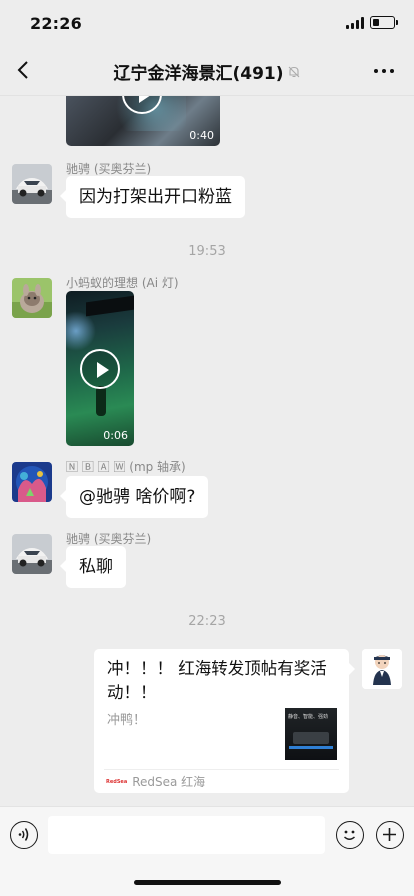 The width and height of the screenshot is (414, 896). I want to click on sender-name: 小蚂蚁的理想 (Ai 灯), so click(122, 283).